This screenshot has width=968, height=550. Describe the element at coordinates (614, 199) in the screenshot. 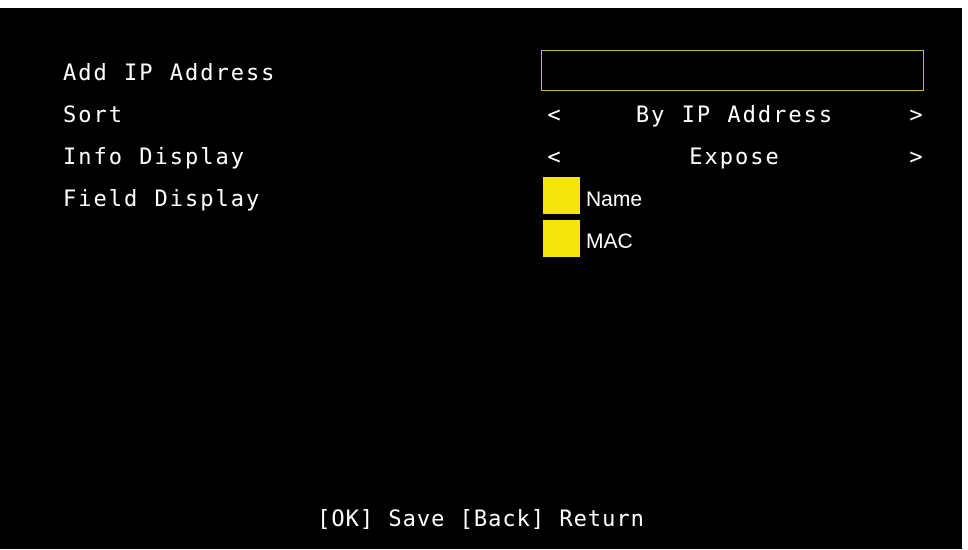

I see `name-checkbox-label: Name` at that location.